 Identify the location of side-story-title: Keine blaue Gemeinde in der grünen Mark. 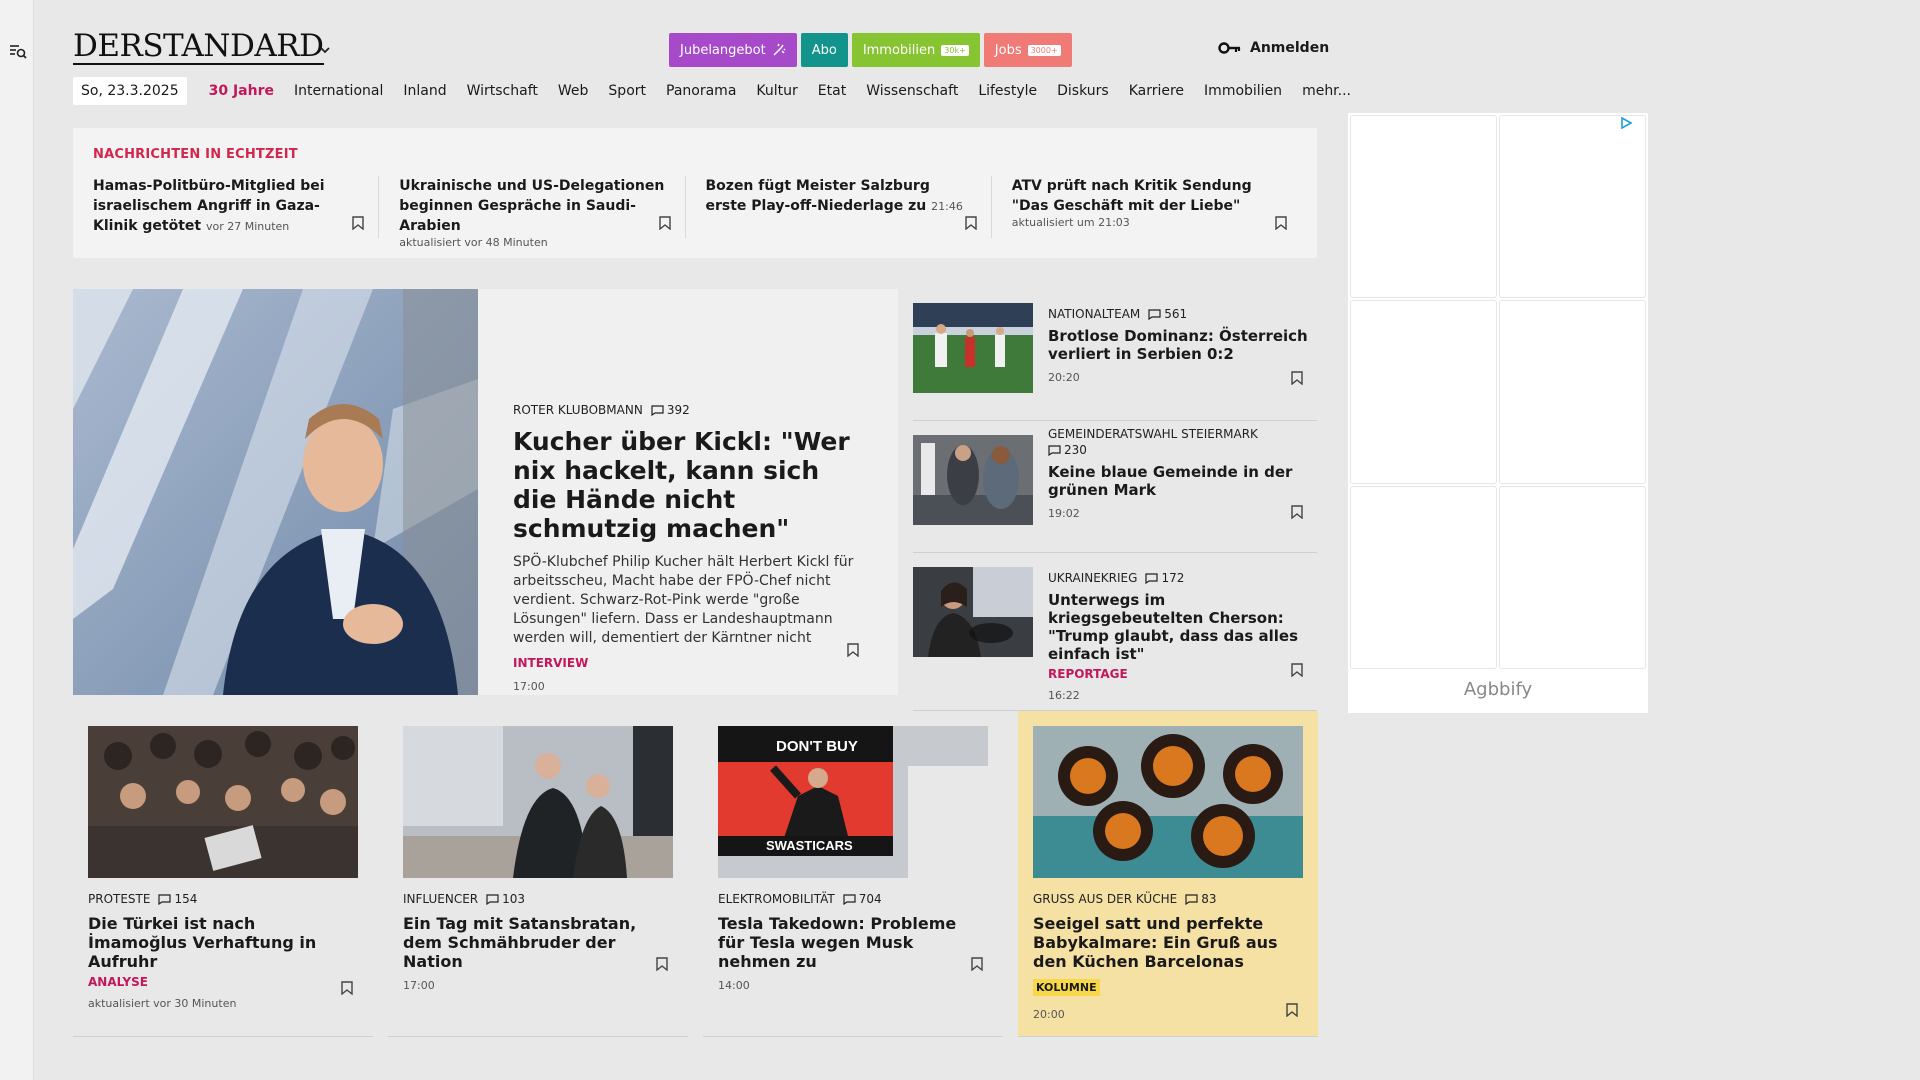
(1179, 481).